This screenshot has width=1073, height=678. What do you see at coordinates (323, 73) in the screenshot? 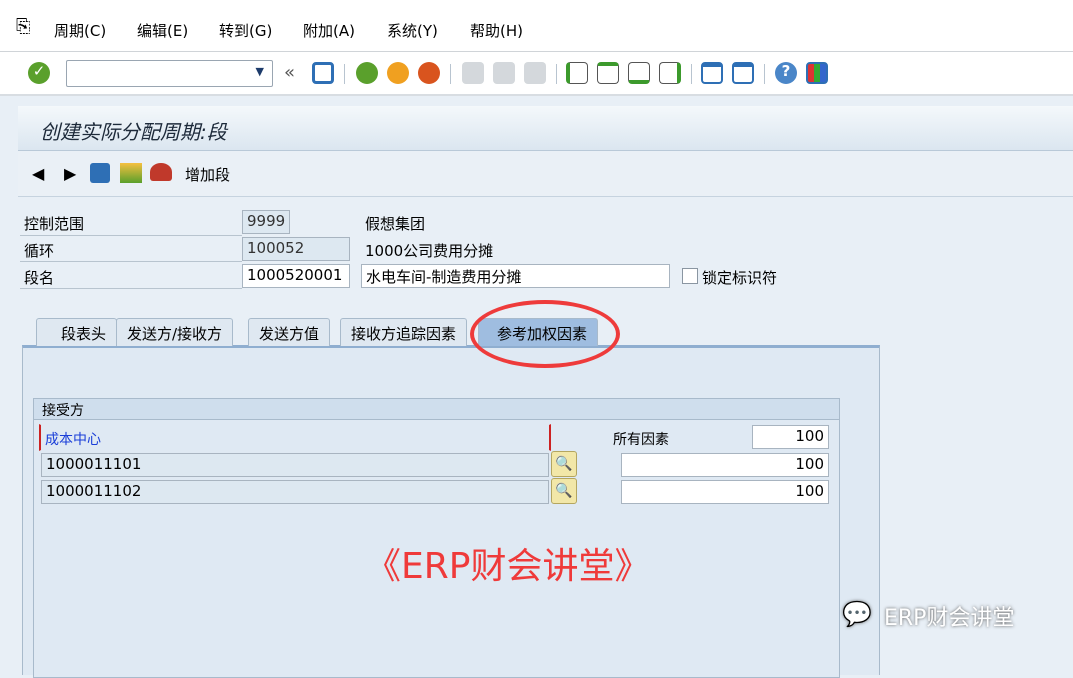
I see `save-icon` at bounding box center [323, 73].